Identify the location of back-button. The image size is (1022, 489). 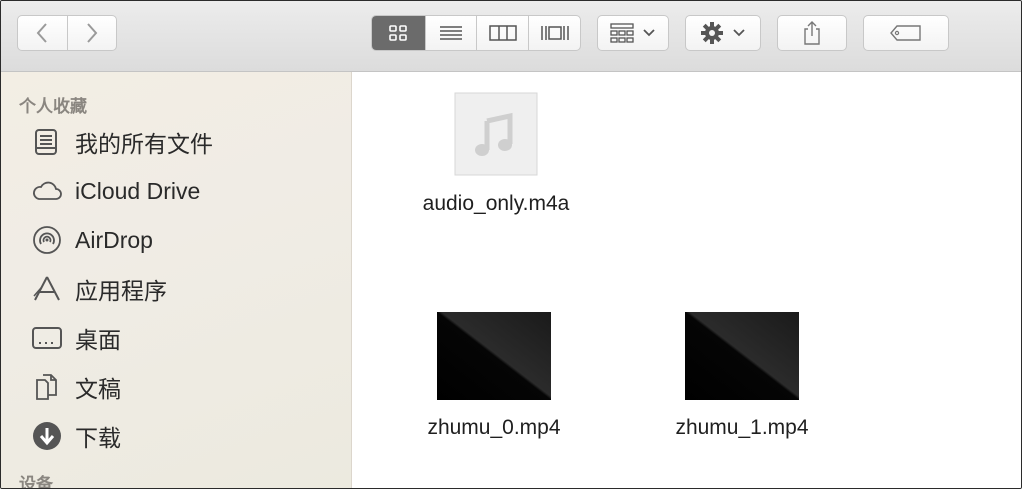
(43, 33).